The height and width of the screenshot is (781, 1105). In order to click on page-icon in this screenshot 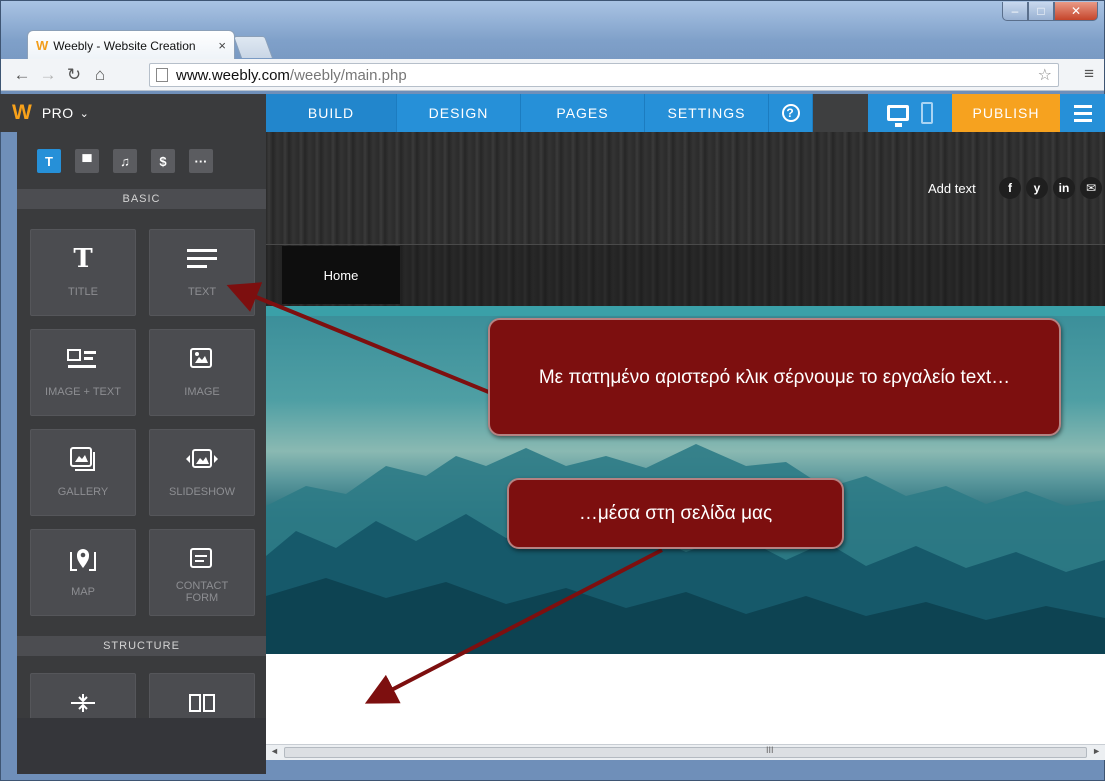, I will do `click(162, 75)`.